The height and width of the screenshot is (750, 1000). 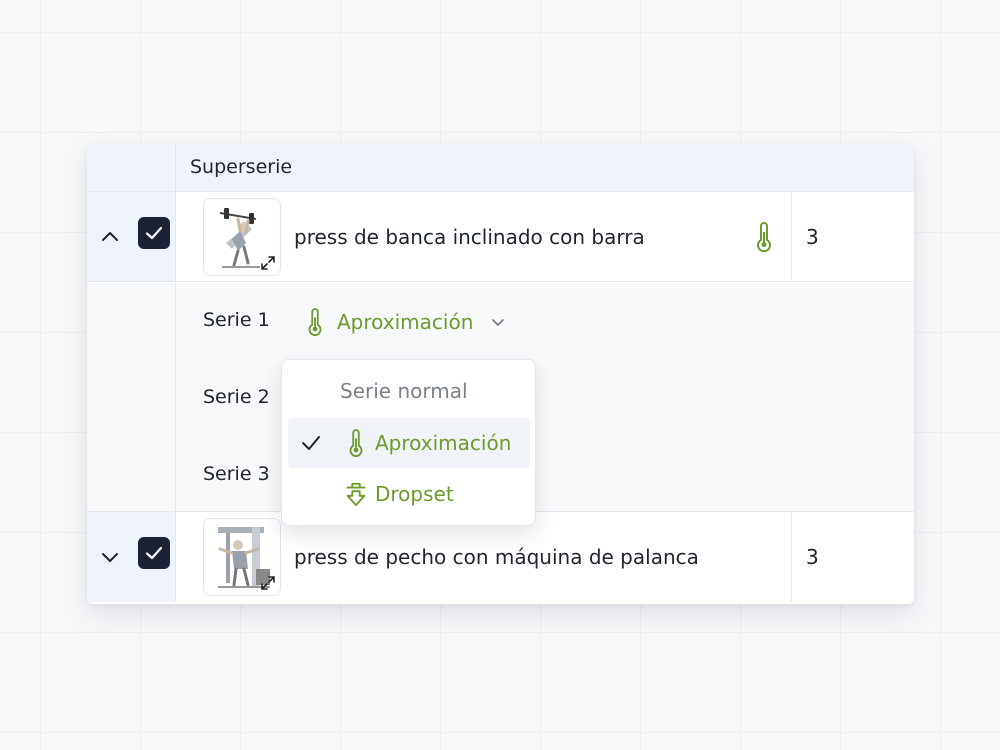 What do you see at coordinates (311, 443) in the screenshot?
I see `checkmark-icon` at bounding box center [311, 443].